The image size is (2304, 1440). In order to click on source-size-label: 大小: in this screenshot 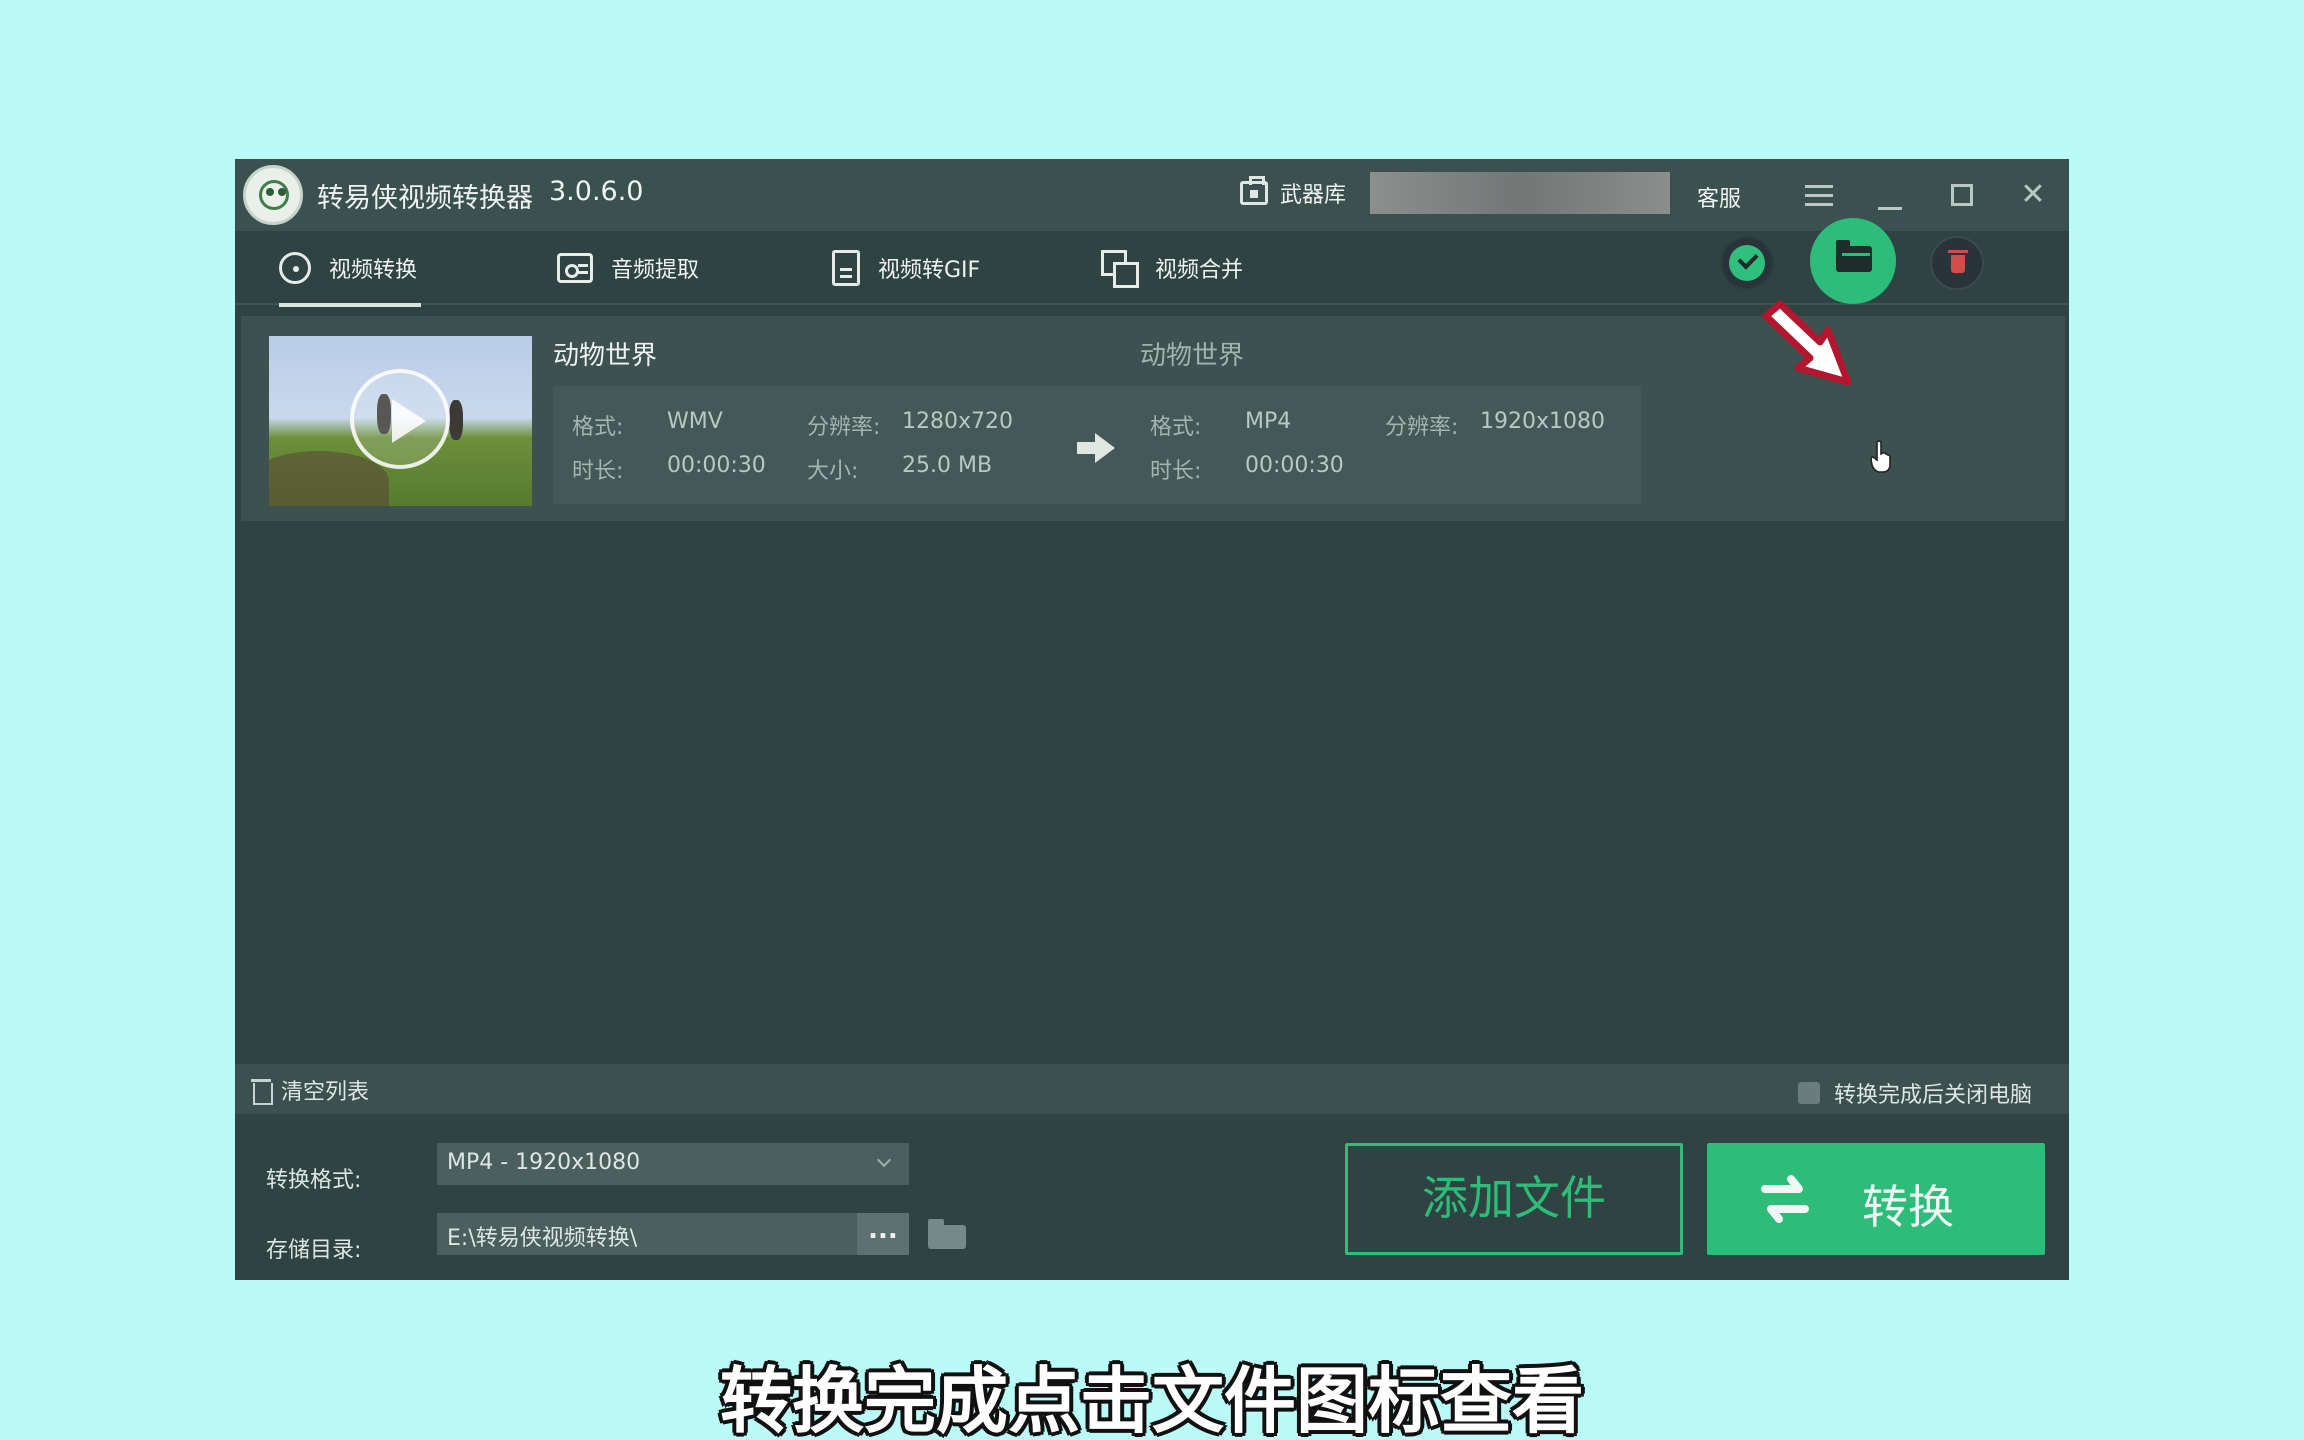, I will do `click(833, 471)`.